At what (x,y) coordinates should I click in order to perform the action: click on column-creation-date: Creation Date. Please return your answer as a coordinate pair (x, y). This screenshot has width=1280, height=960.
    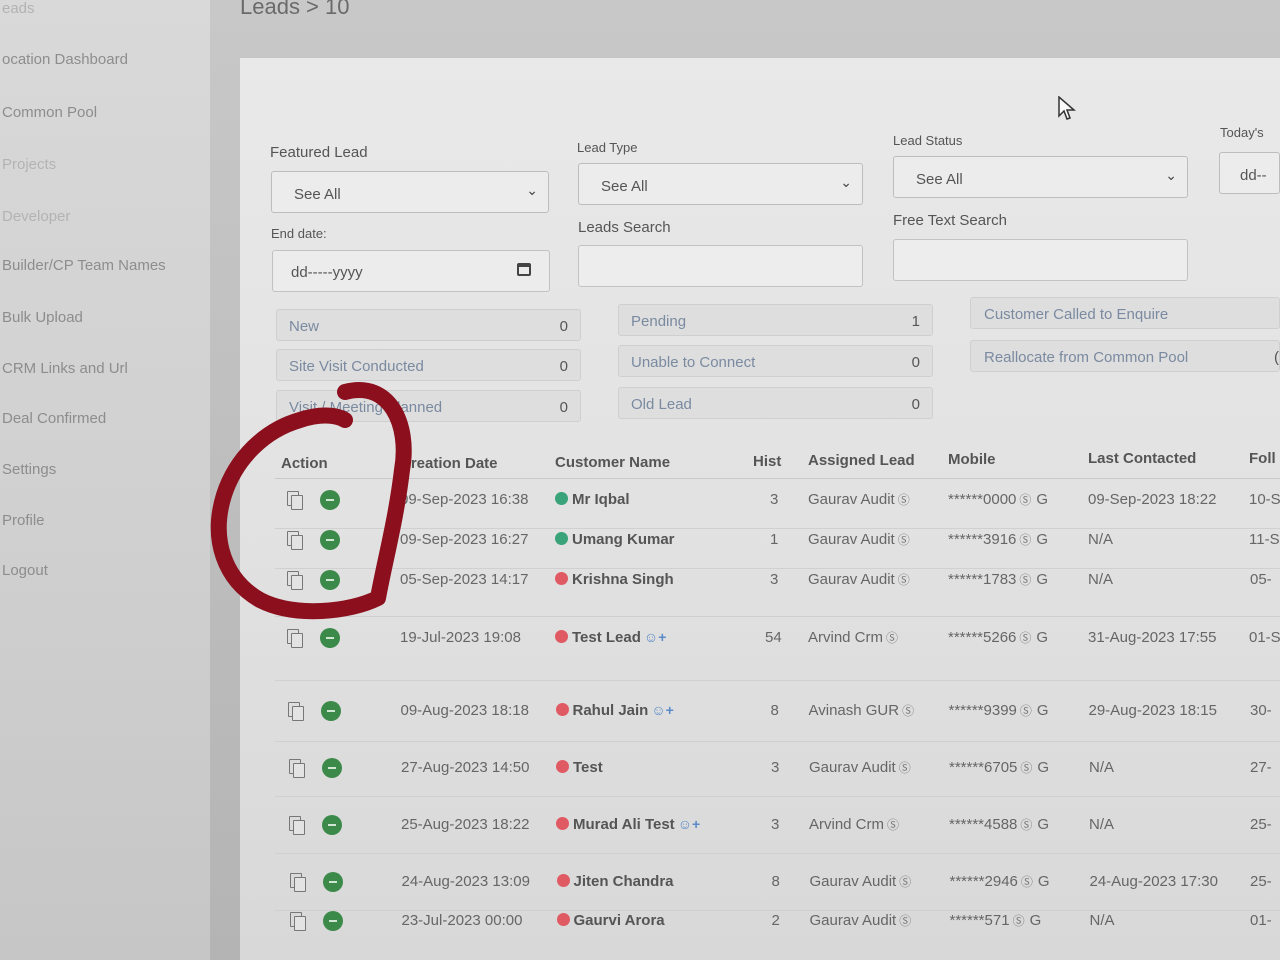
    Looking at the image, I should click on (449, 463).